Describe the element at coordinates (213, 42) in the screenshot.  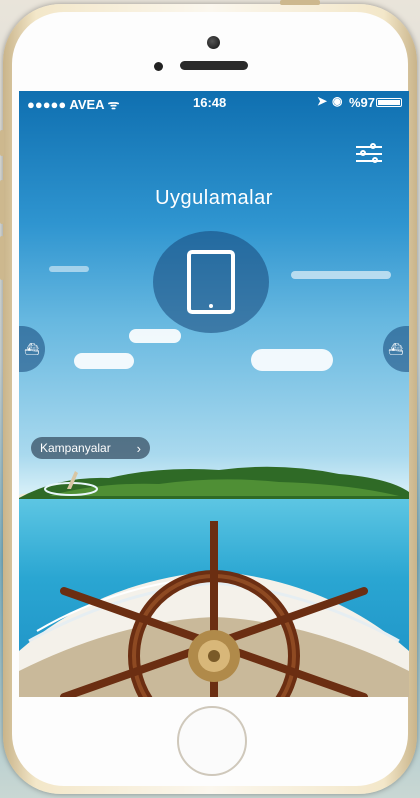
I see `front-camera` at that location.